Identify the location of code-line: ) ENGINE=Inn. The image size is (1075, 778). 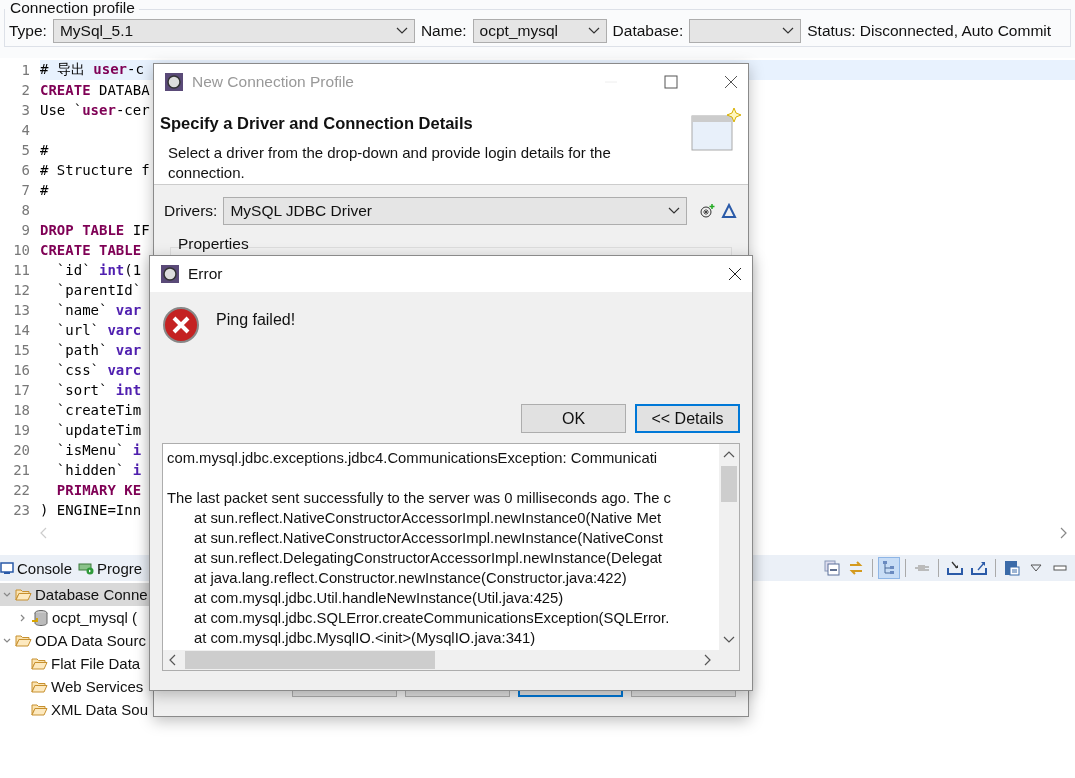
(91, 510).